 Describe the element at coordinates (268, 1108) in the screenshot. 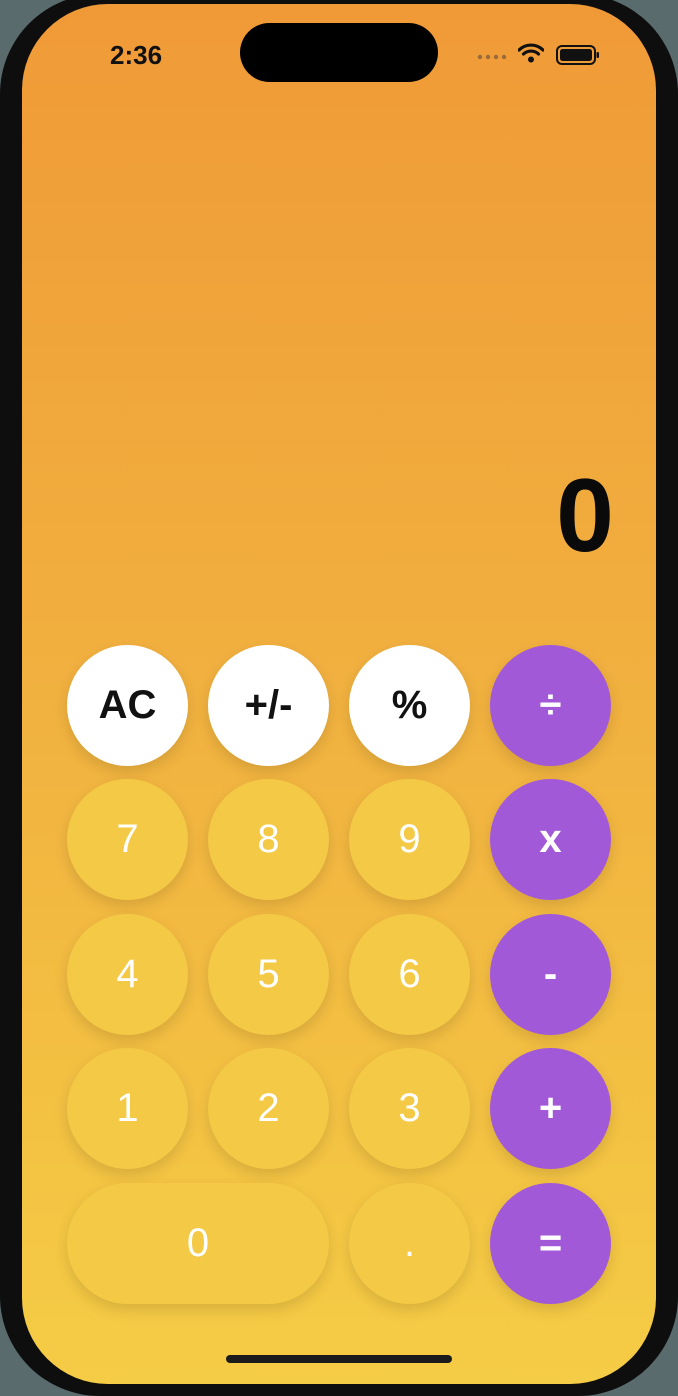

I see `digit-2-button: 2` at that location.